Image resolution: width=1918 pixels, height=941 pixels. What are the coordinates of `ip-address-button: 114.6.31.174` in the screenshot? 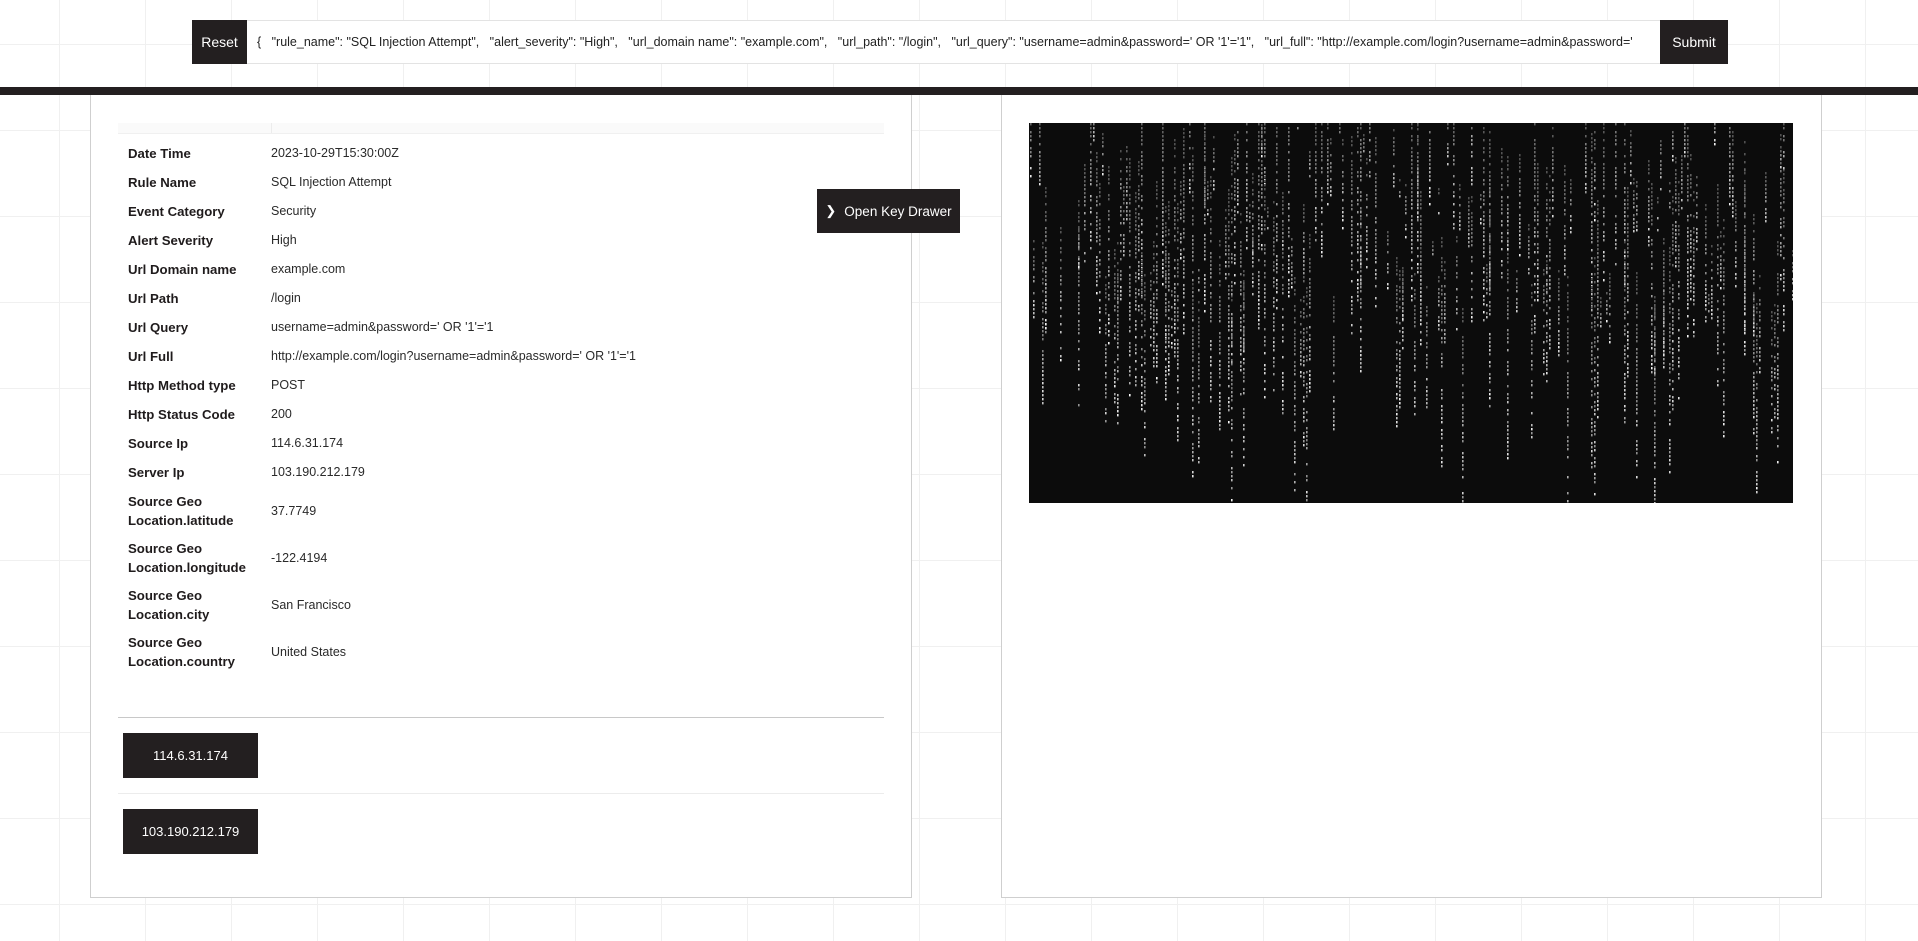 It's located at (190, 755).